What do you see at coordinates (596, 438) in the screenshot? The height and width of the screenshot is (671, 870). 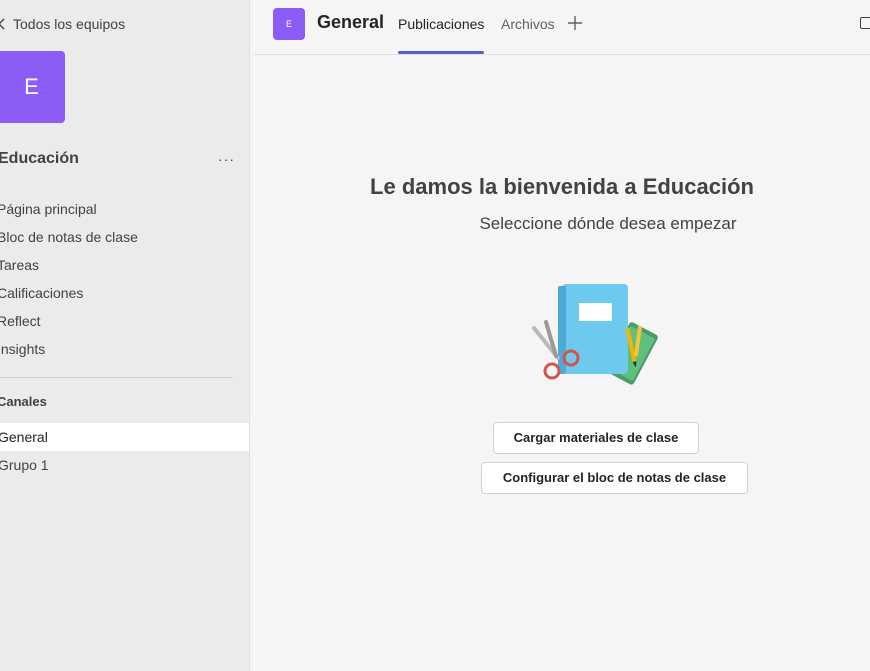 I see `upload-class-materials-button: Cargar materiales de clase` at bounding box center [596, 438].